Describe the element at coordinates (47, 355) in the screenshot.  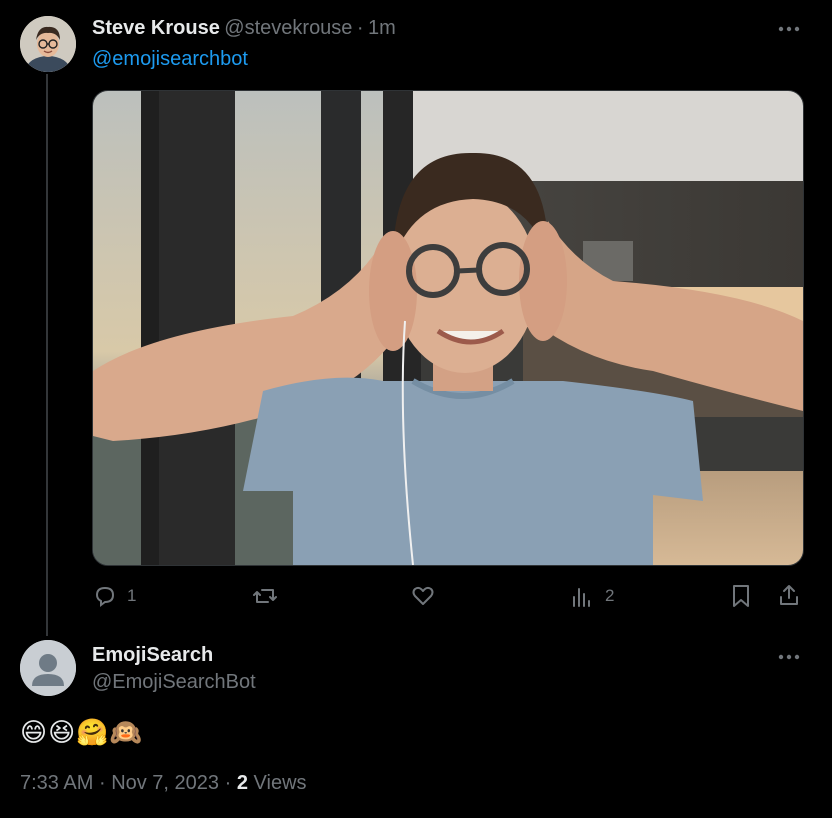
I see `thread-line` at that location.